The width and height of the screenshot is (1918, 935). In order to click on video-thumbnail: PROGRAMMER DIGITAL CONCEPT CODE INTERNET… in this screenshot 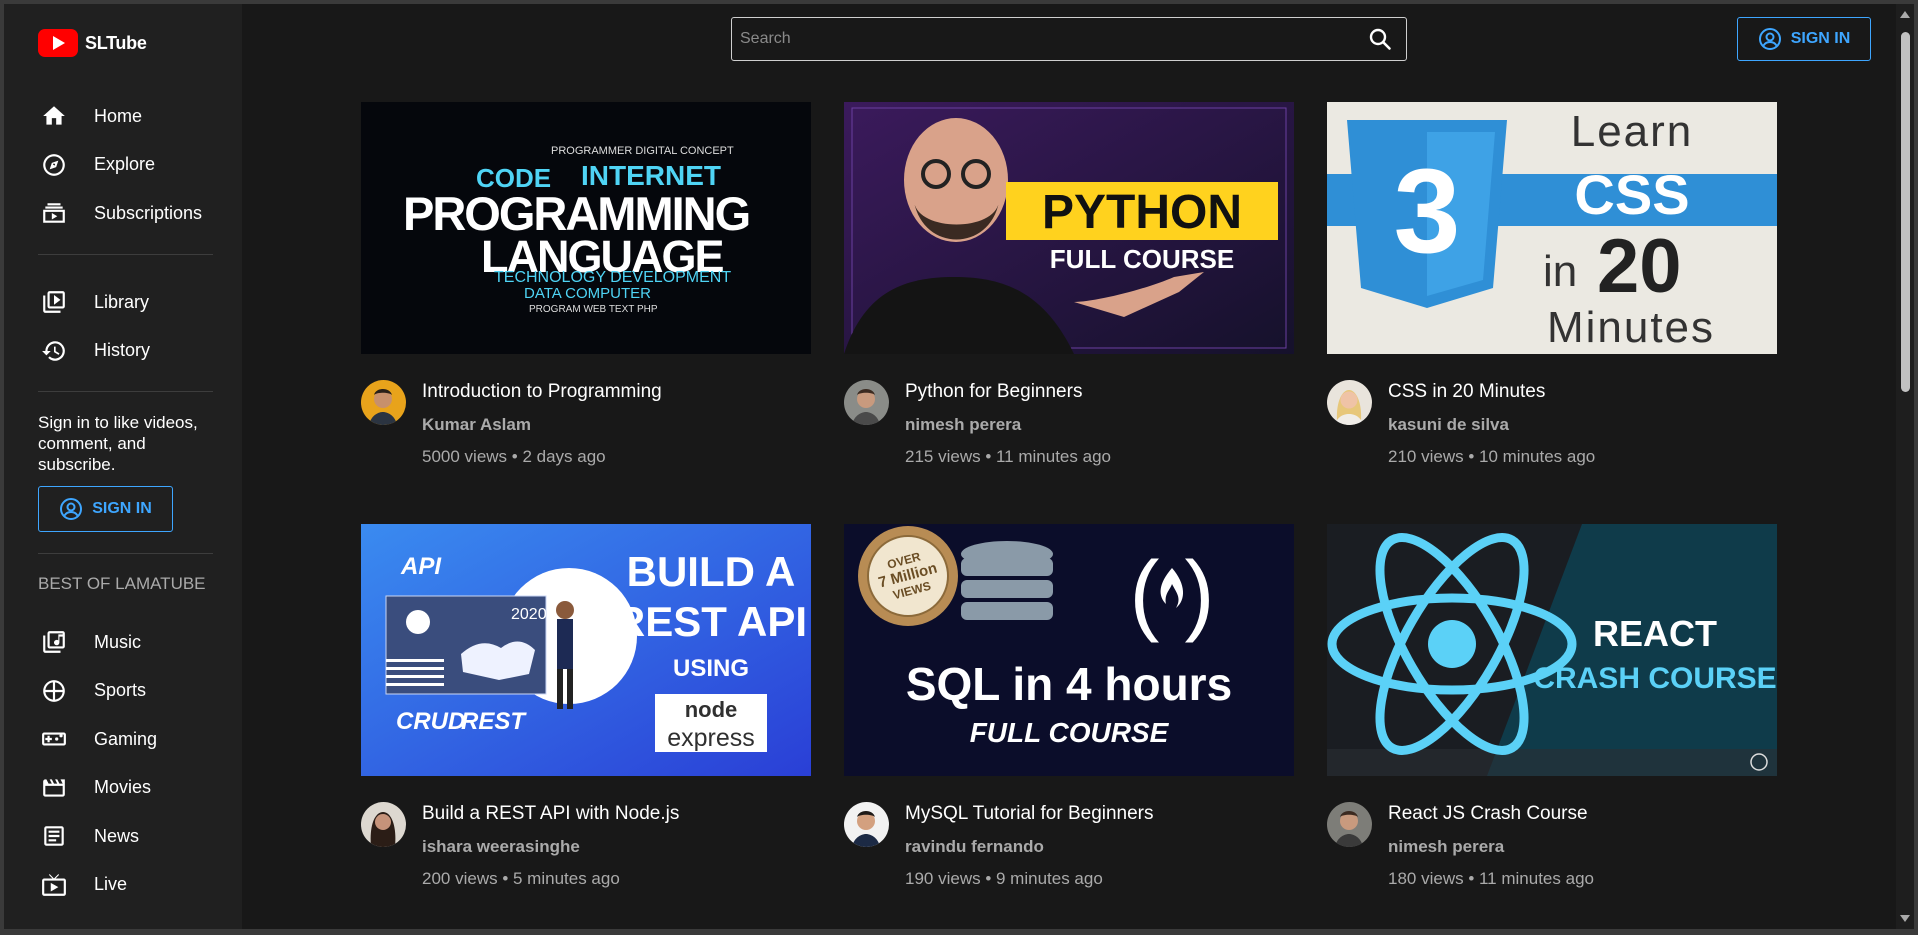, I will do `click(586, 228)`.